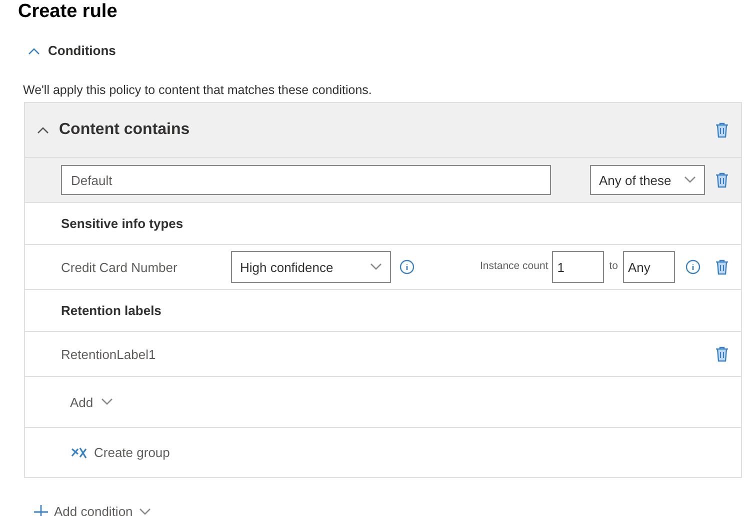 This screenshot has width=751, height=516. I want to click on retention-label-name: RetentionLabel1, so click(108, 355).